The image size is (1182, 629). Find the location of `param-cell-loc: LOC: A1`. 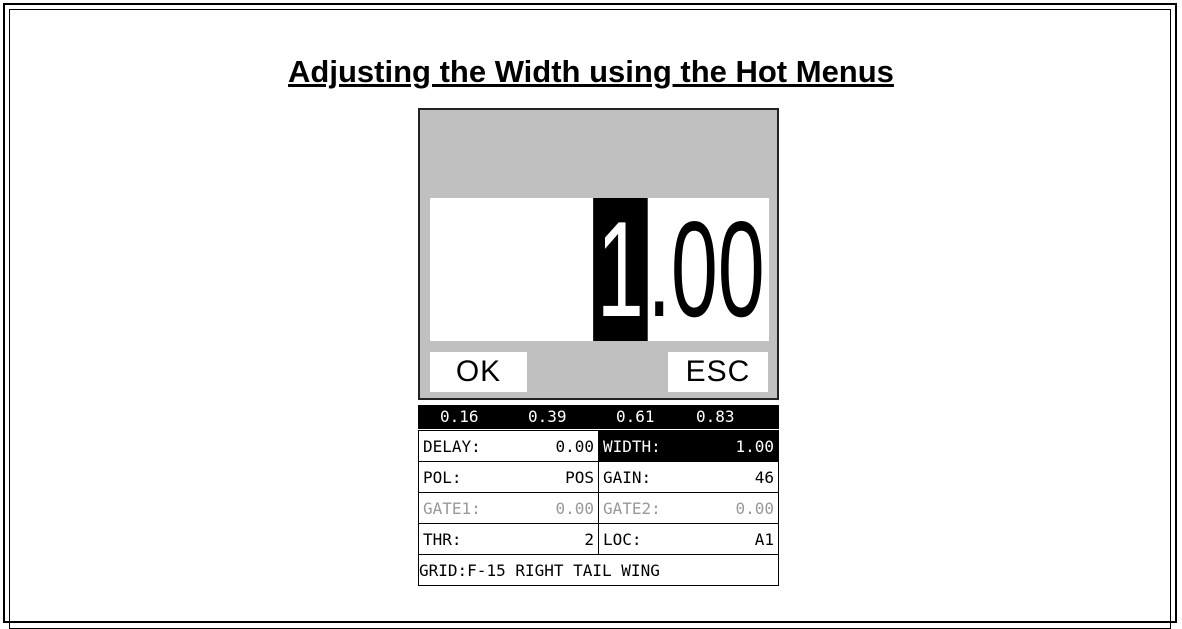

param-cell-loc: LOC: A1 is located at coordinates (688, 539).